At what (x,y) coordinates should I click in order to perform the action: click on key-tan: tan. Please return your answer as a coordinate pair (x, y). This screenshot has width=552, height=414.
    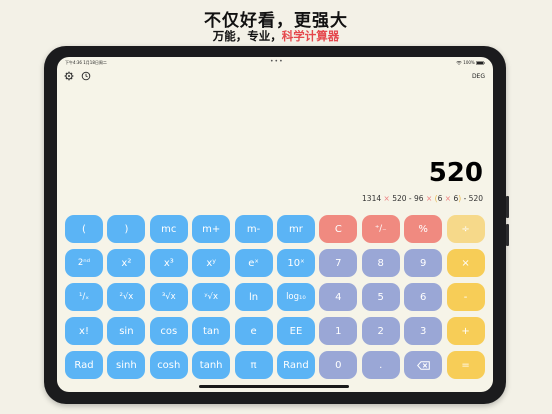
    Looking at the image, I should click on (211, 331).